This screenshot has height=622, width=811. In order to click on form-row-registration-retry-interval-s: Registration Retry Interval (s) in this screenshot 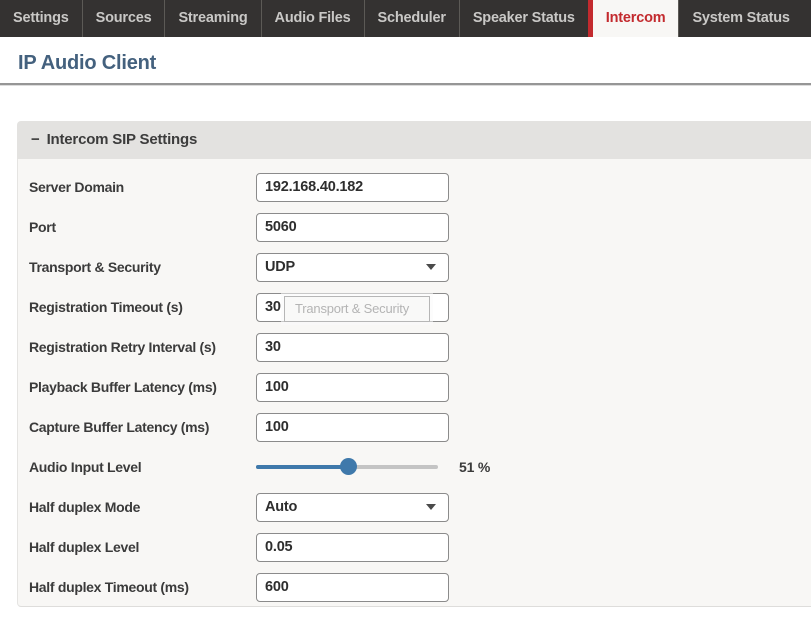, I will do `click(420, 347)`.